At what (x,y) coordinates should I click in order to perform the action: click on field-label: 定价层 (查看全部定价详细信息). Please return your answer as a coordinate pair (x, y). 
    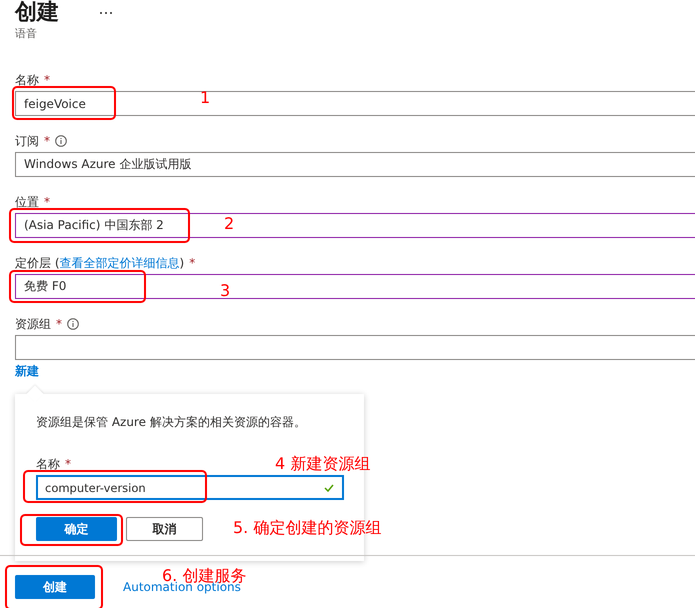
    Looking at the image, I should click on (99, 263).